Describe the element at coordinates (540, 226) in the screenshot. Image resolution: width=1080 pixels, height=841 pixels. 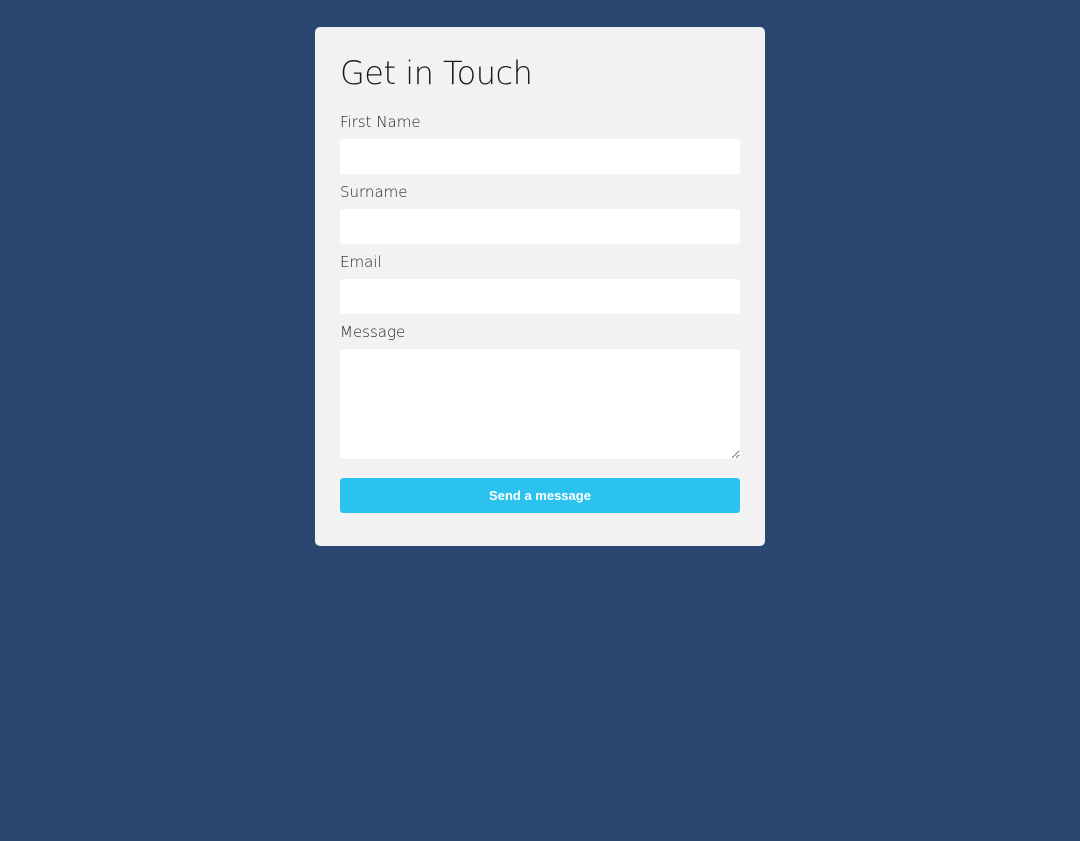
I see `surname-input` at that location.